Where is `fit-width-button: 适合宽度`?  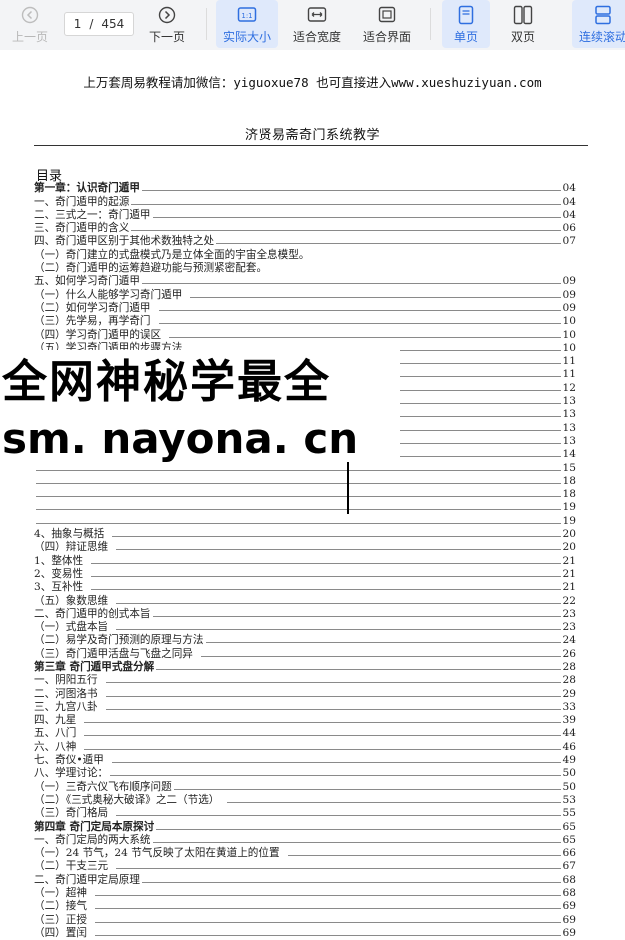 fit-width-button: 适合宽度 is located at coordinates (317, 24).